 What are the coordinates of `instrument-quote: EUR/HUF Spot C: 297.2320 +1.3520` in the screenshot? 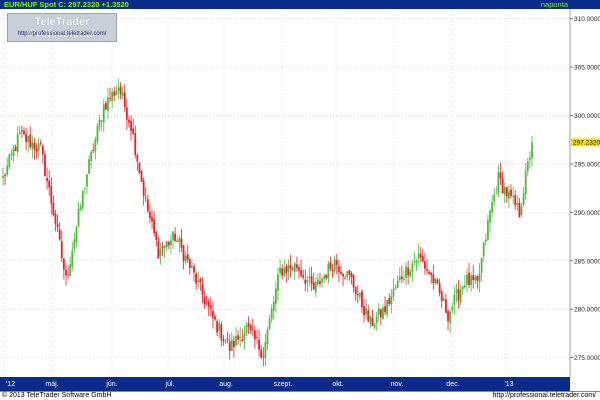 It's located at (66, 4).